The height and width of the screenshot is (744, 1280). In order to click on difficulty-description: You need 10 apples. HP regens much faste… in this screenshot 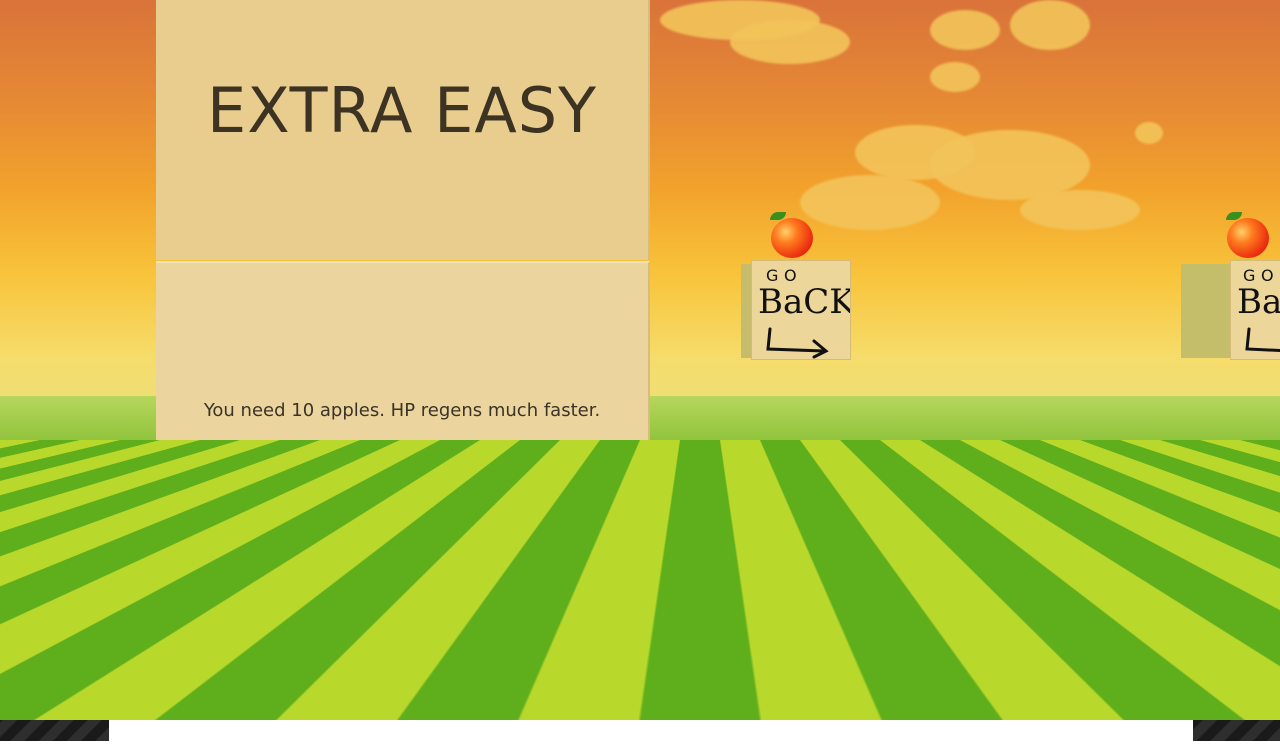, I will do `click(402, 410)`.